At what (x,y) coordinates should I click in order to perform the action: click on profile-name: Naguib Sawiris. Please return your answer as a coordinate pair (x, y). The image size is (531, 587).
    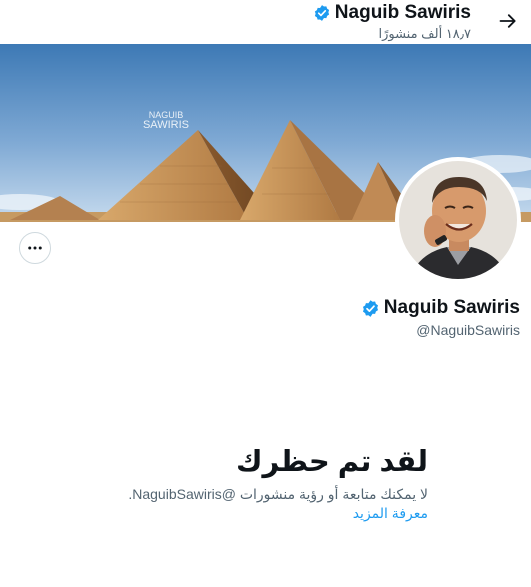
    Looking at the image, I should click on (451, 307).